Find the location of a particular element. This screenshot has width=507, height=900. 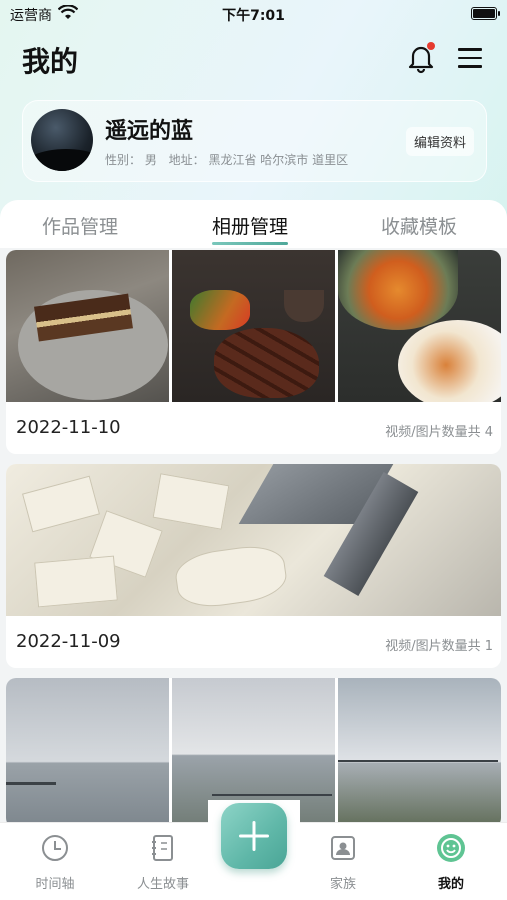

address-text: 地址： 黑龙江省 哈尔滨市 道里区 is located at coordinates (258, 160).